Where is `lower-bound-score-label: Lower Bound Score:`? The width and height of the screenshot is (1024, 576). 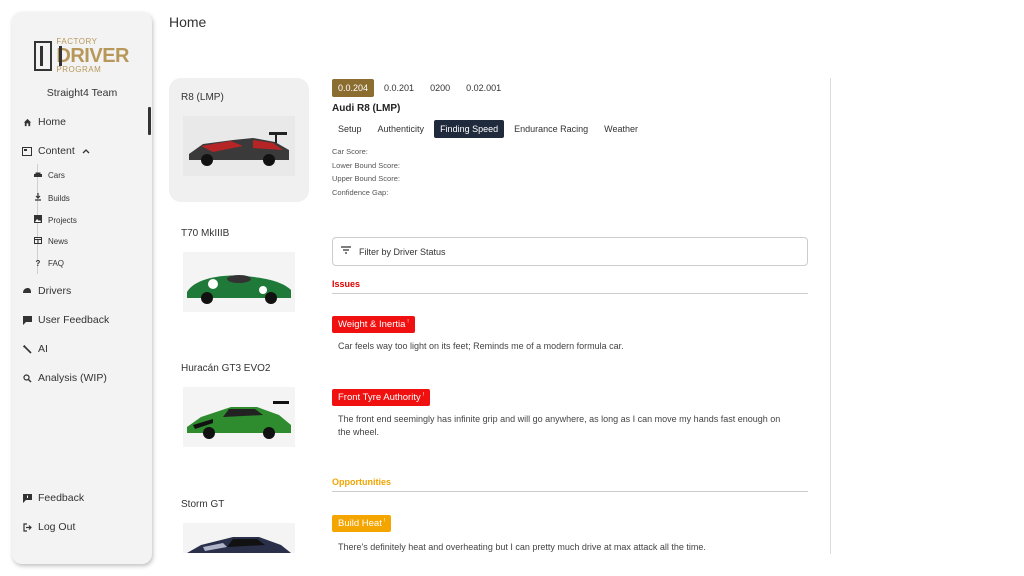
lower-bound-score-label: Lower Bound Score: is located at coordinates (366, 165).